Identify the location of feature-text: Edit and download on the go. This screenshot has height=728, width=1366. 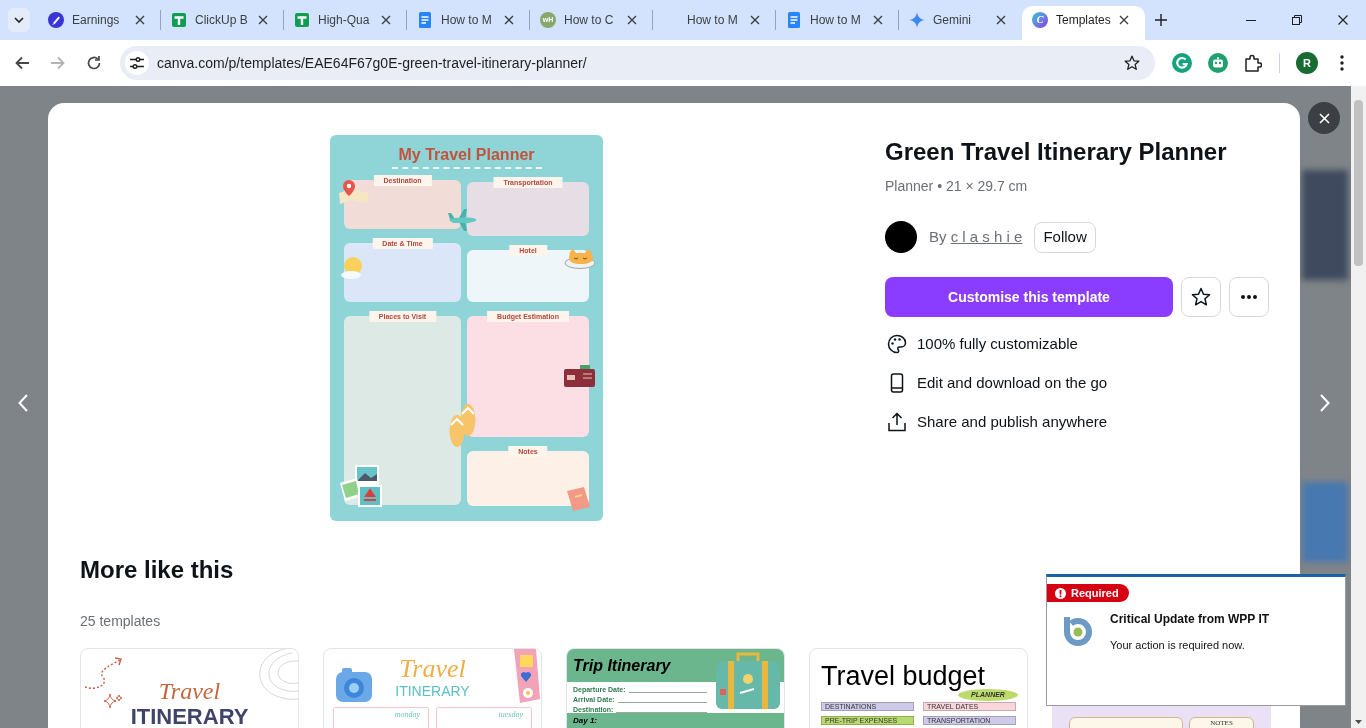
(1012, 383).